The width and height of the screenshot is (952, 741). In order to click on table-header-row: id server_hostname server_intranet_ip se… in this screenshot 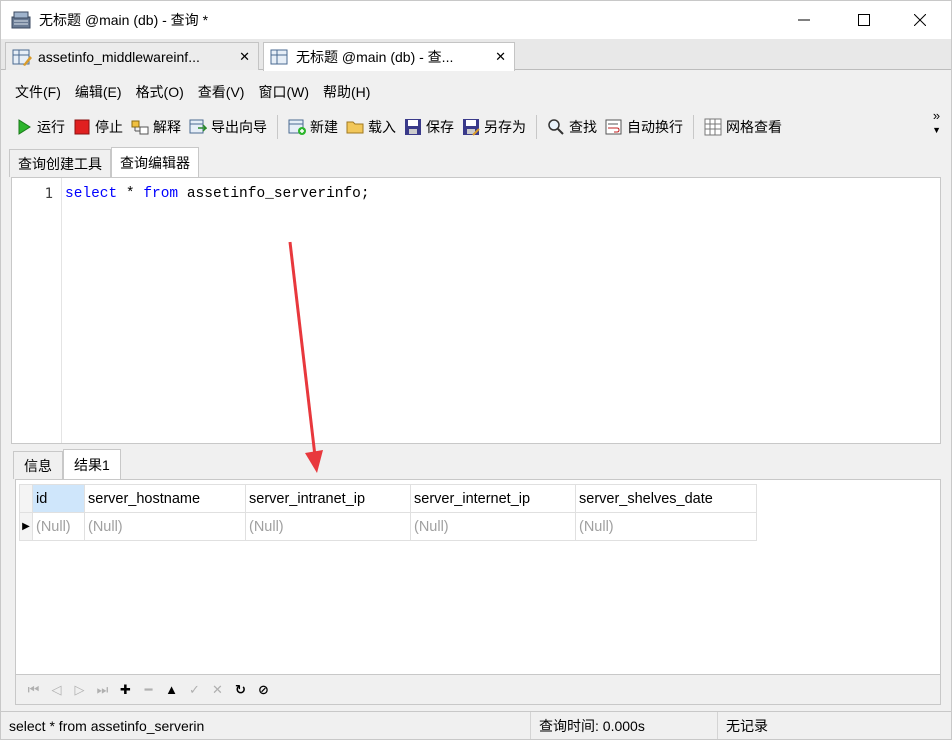, I will do `click(388, 498)`.